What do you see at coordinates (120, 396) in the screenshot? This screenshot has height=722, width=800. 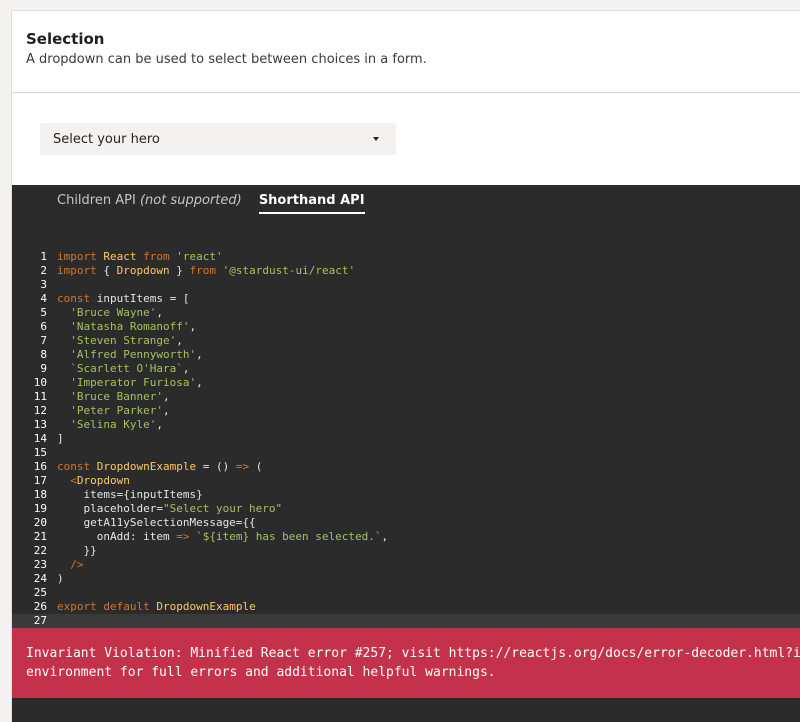 I see `code-text: 'Bruce Banner',` at bounding box center [120, 396].